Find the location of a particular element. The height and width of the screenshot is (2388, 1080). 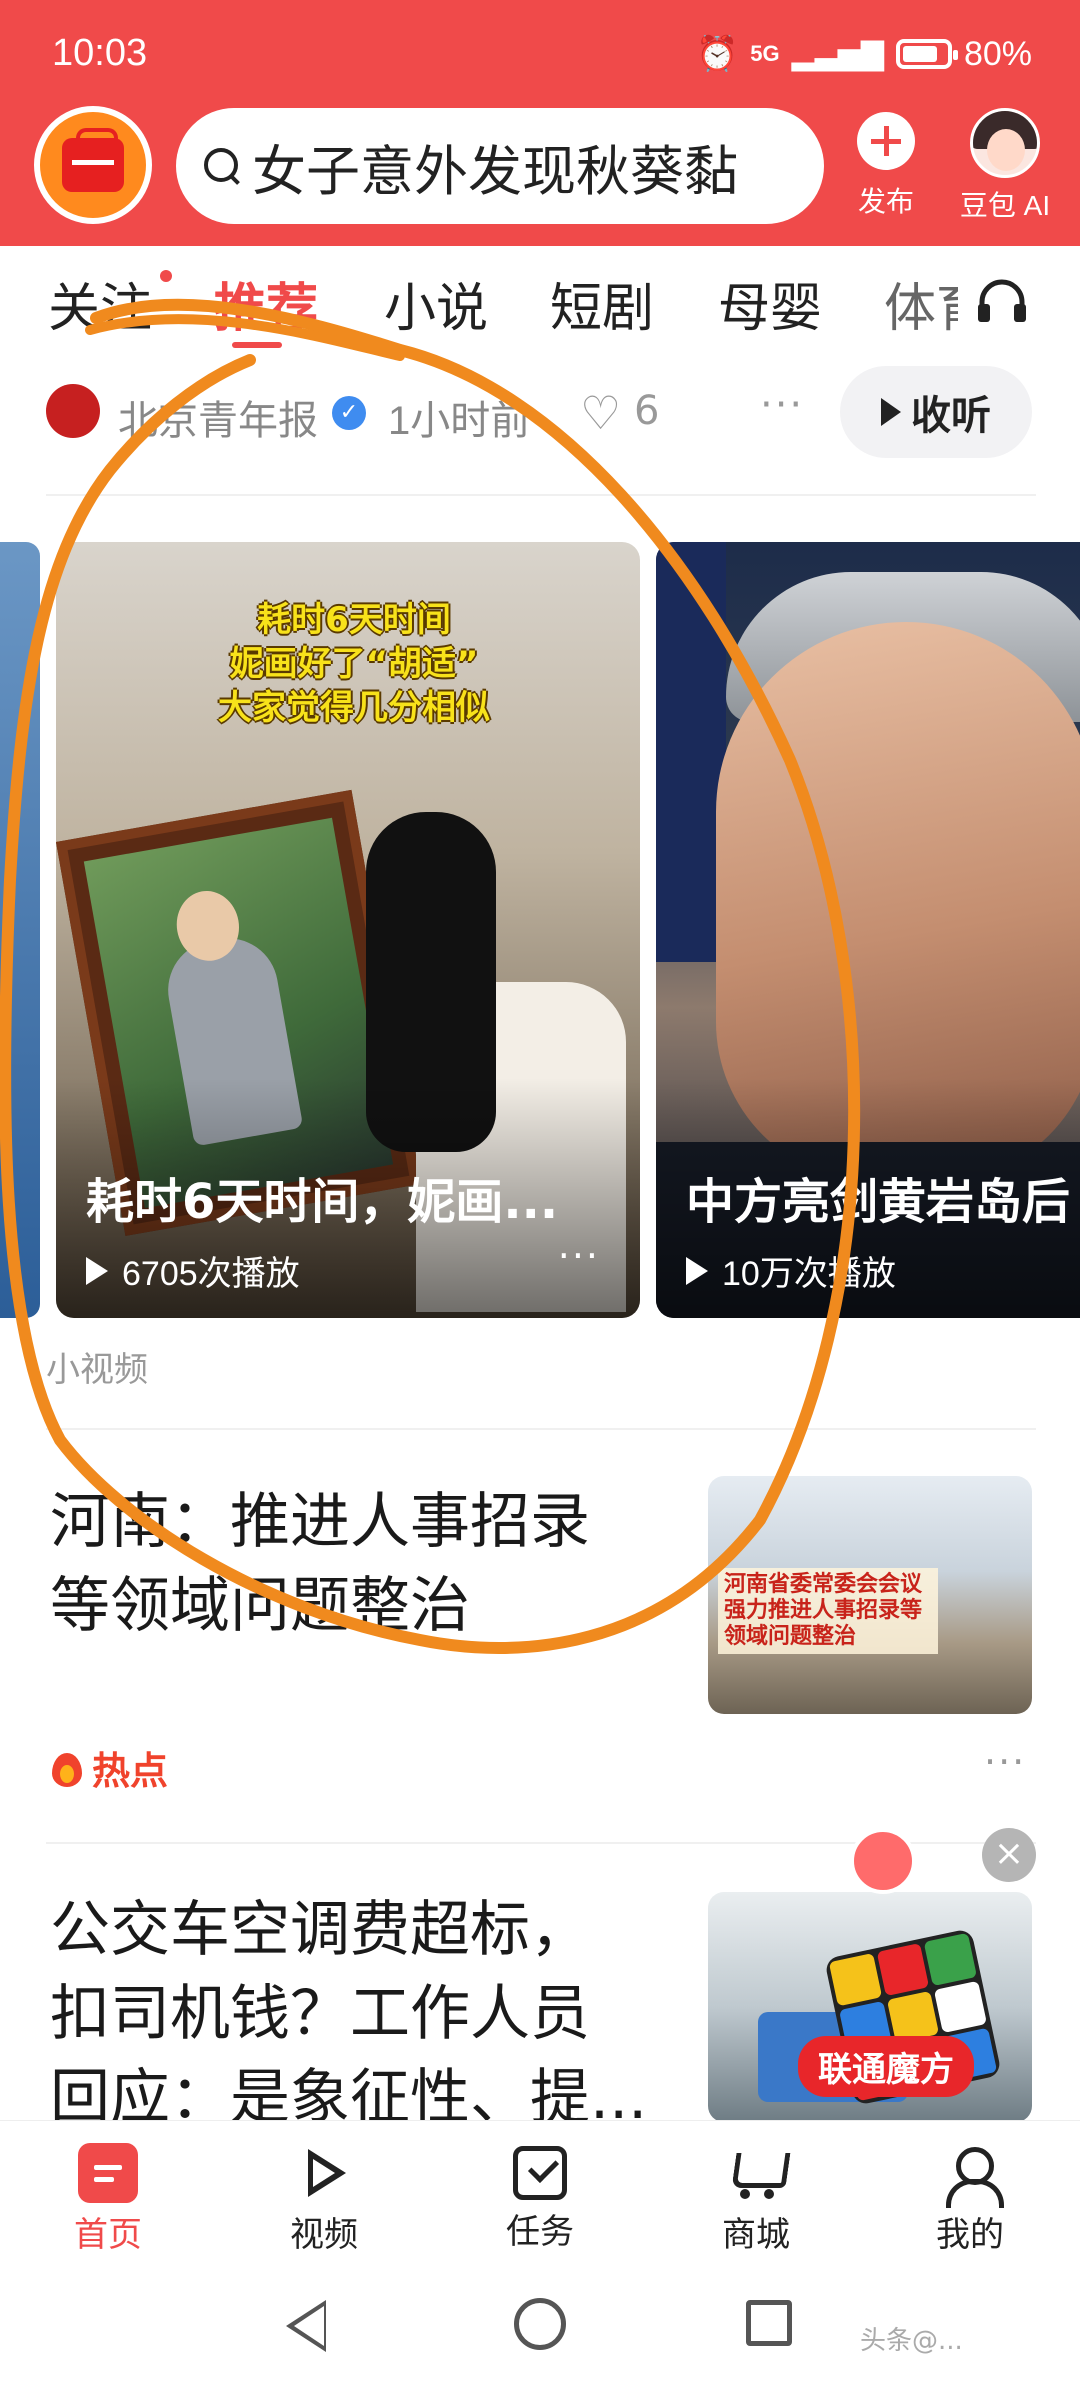

news-title: 河南：推进人事招录 等领域问题整治 is located at coordinates (320, 1564).